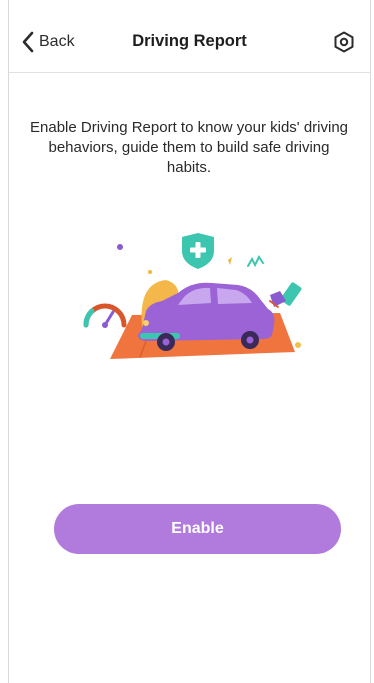  Describe the element at coordinates (197, 529) in the screenshot. I see `enable-button: Enable` at that location.